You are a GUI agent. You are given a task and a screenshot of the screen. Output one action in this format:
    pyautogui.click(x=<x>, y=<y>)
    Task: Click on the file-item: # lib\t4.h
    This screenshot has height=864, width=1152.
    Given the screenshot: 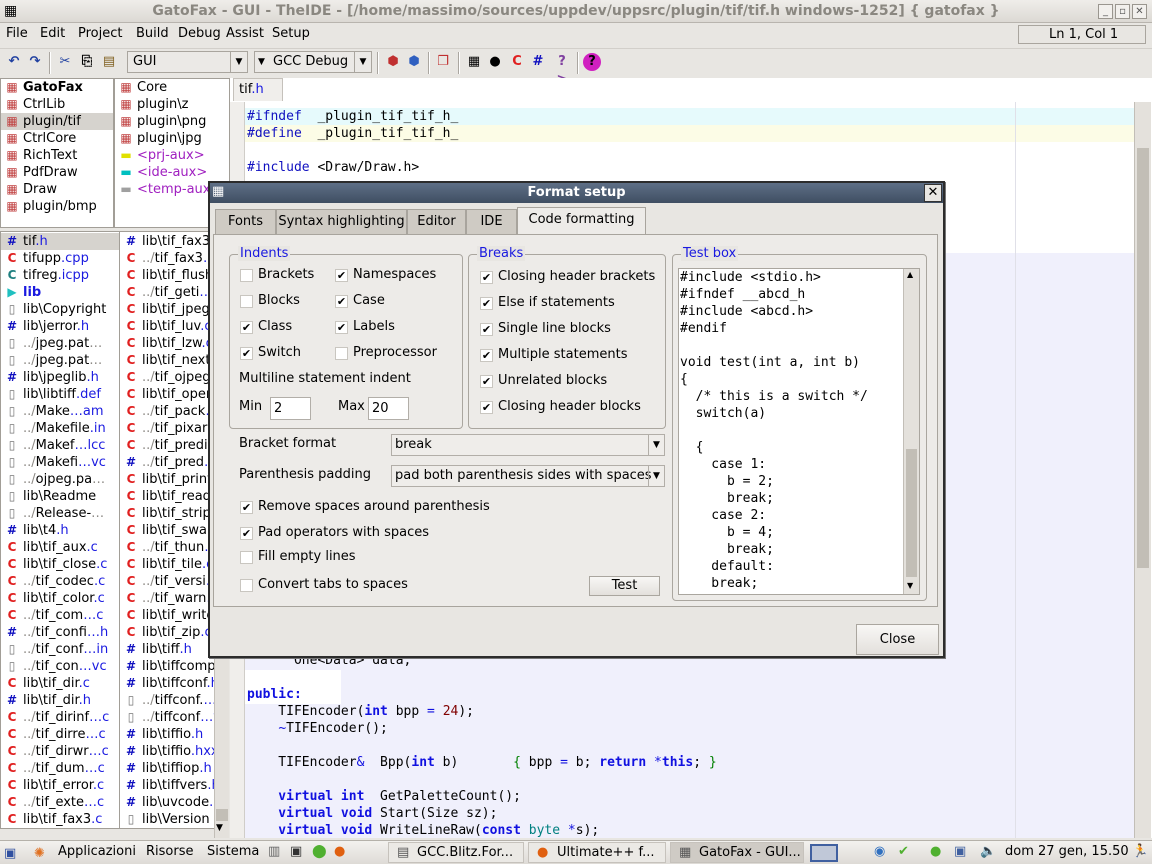 What is the action you would take?
    pyautogui.click(x=60, y=530)
    